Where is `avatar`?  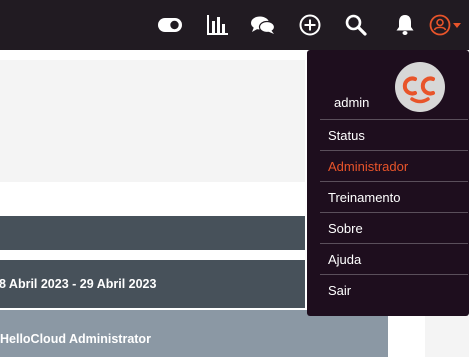
avatar is located at coordinates (420, 87).